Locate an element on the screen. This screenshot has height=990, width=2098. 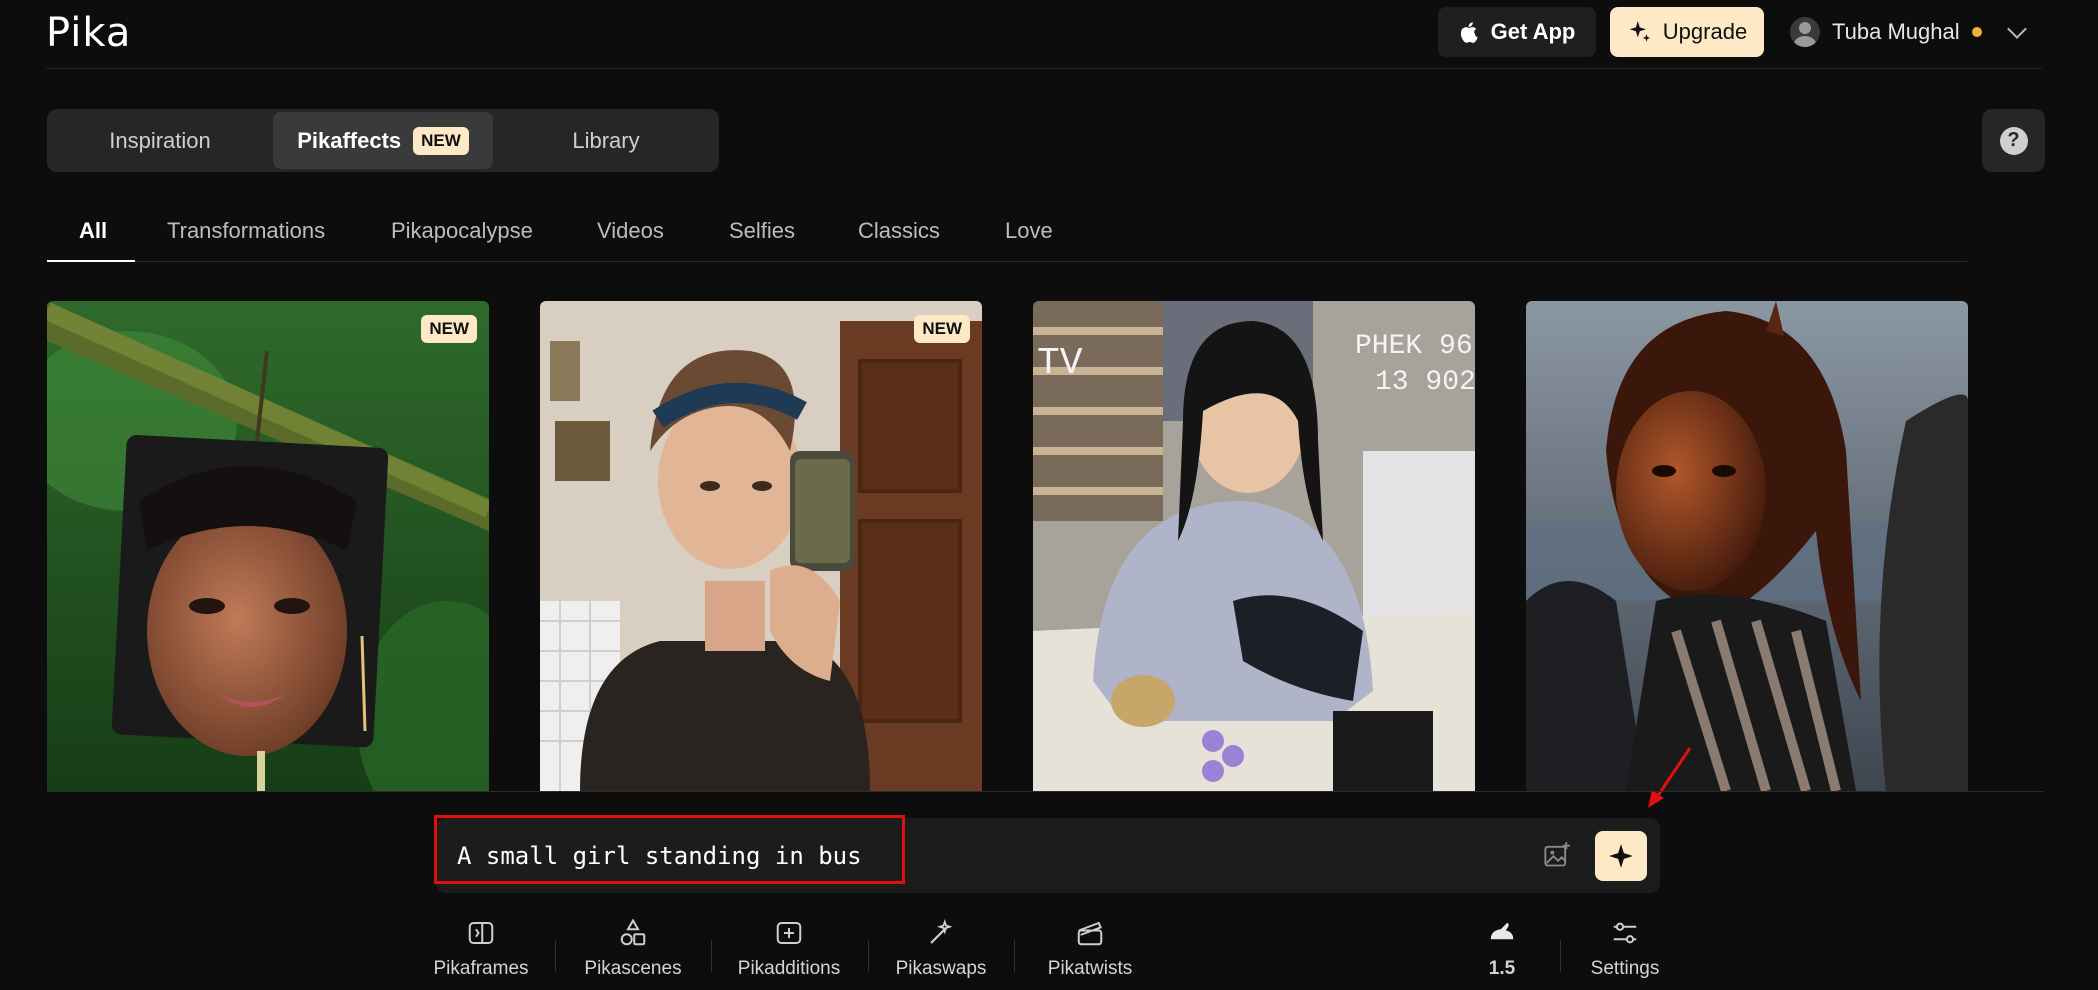
user-name: Tuba Mughal is located at coordinates (1896, 31).